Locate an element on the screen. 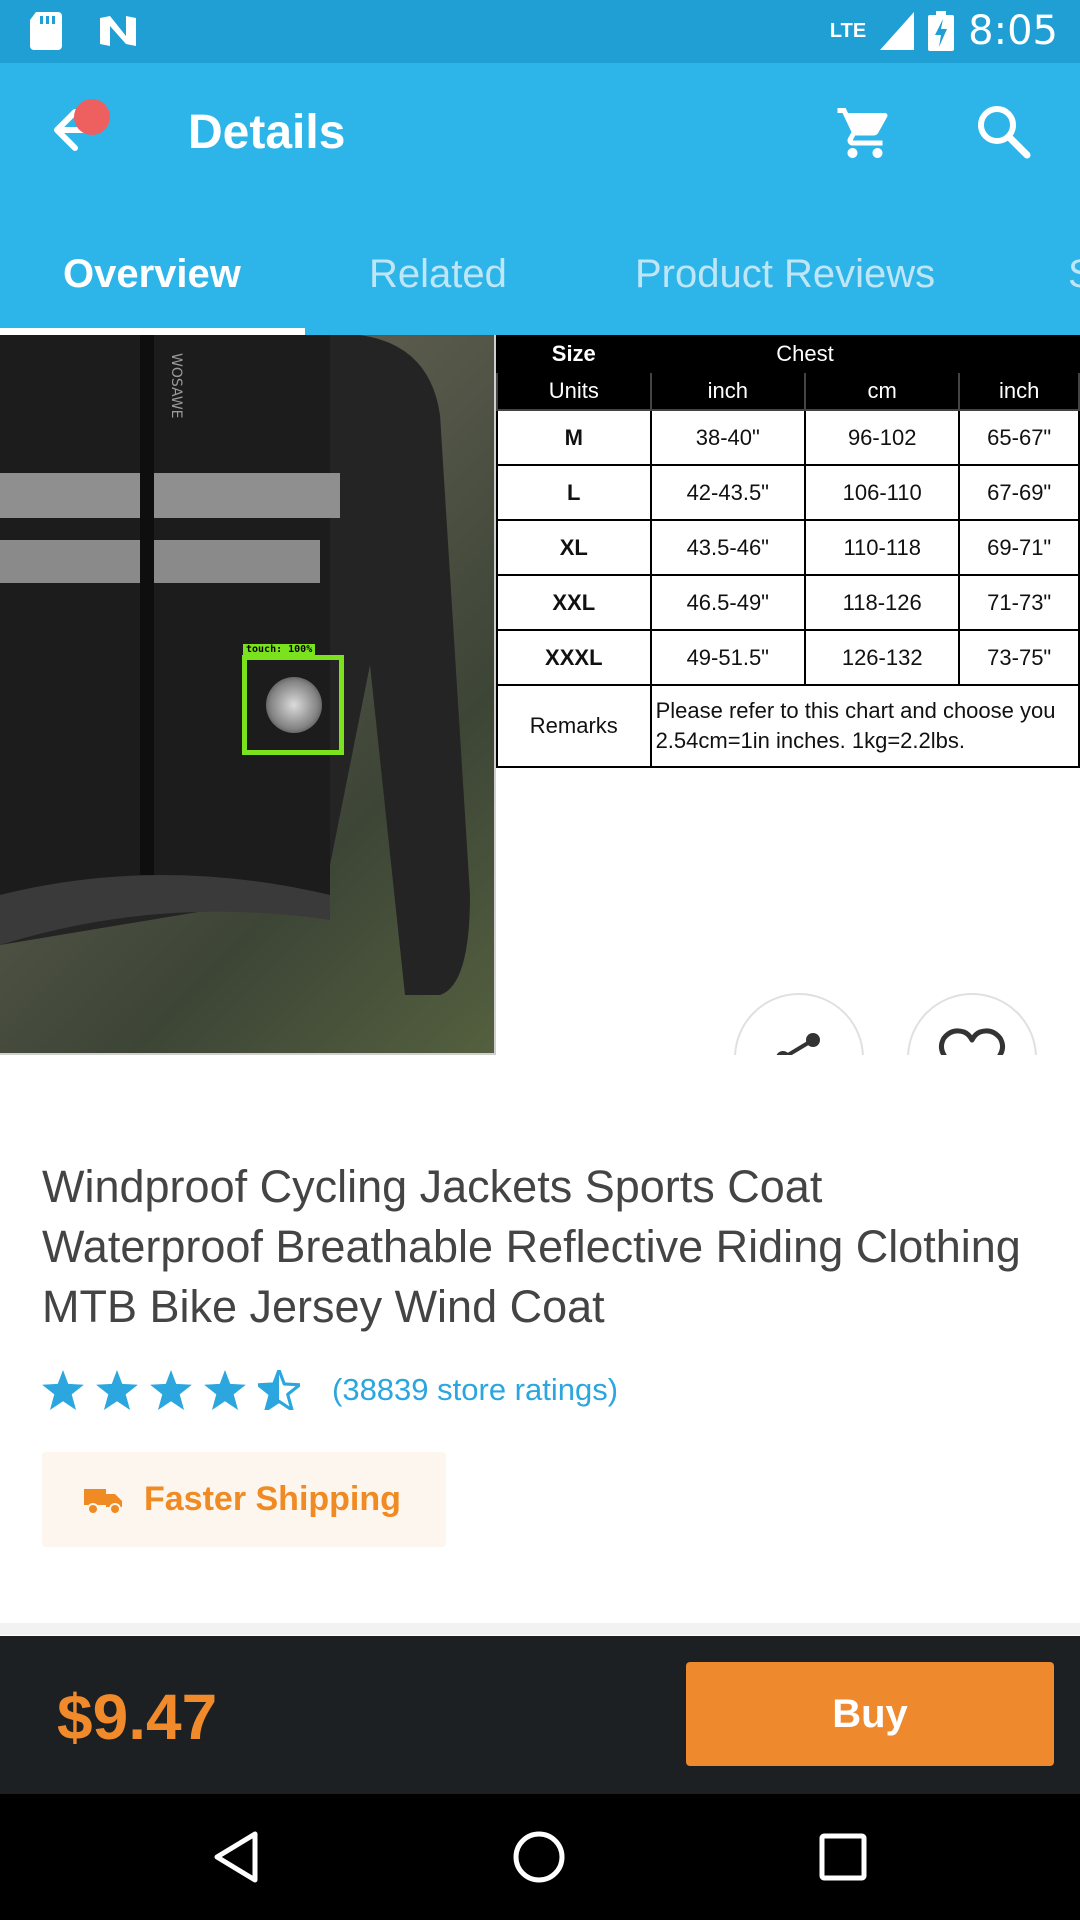 Image resolution: width=1080 pixels, height=1920 pixels. cart-icon is located at coordinates (862, 133).